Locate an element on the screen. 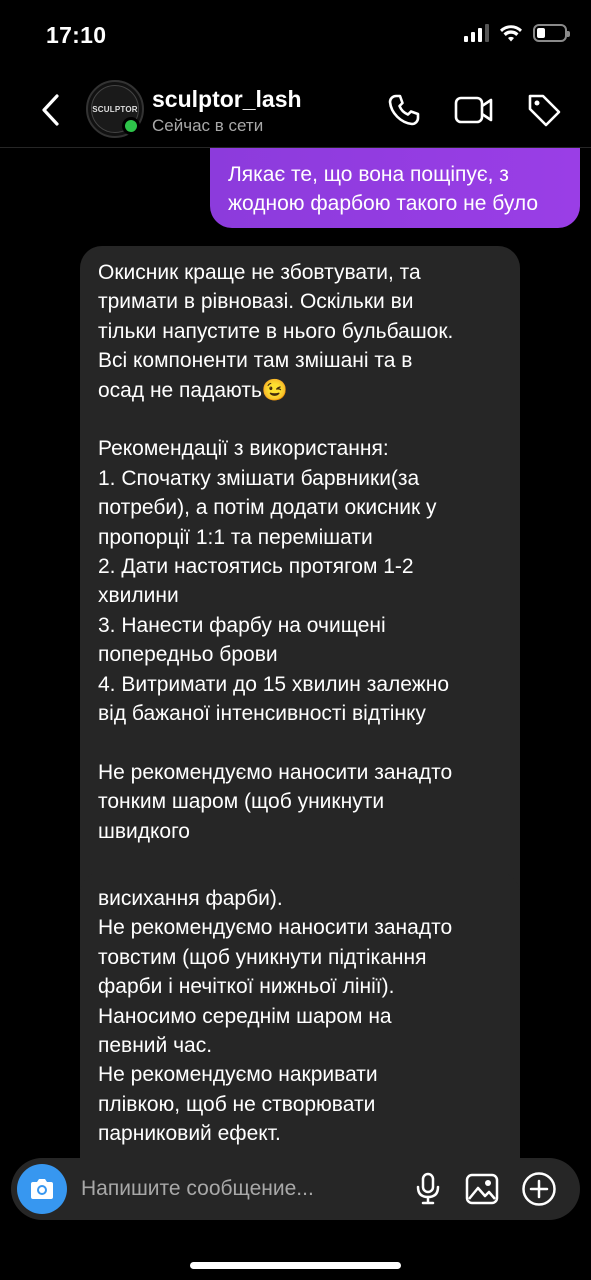  voice-message-button is located at coordinates (428, 1189).